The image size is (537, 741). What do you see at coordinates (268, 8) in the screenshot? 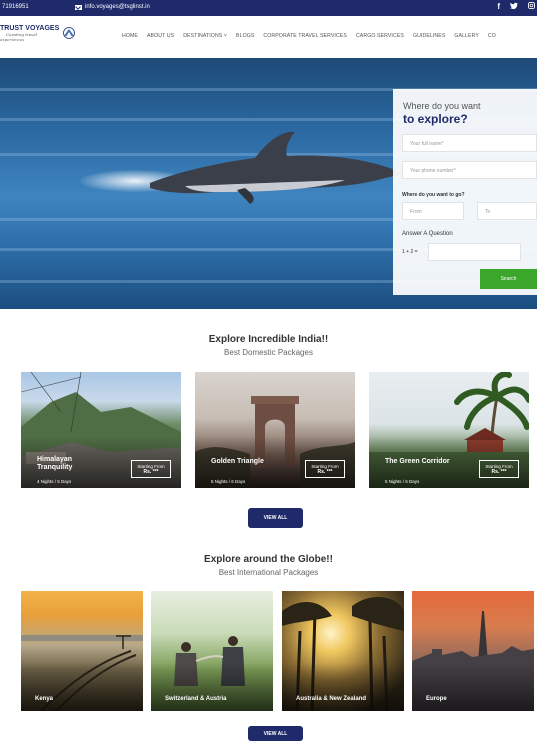
I see `top-bar: 71916951 info.voyages@tsglinst.in f` at bounding box center [268, 8].